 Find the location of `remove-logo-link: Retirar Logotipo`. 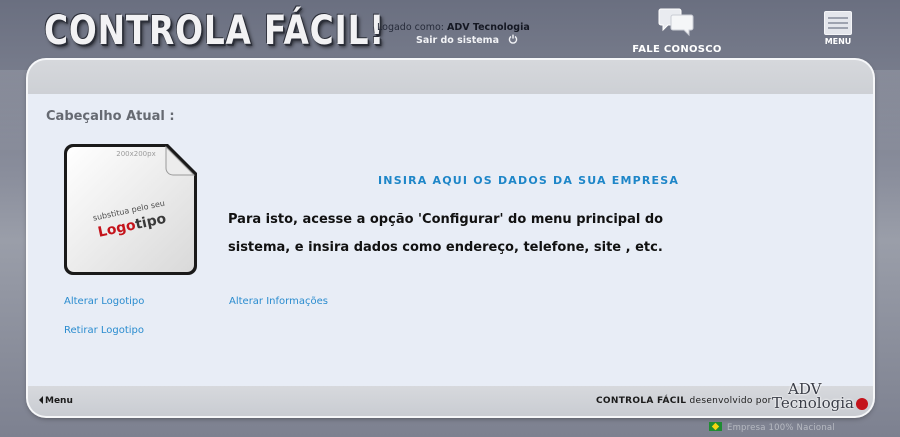

remove-logo-link: Retirar Logotipo is located at coordinates (104, 330).